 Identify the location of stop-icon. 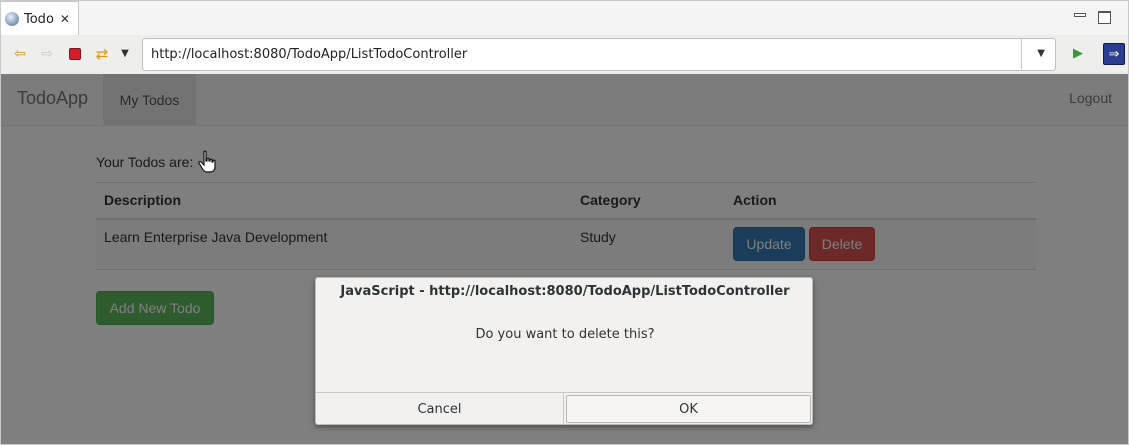
(75, 54).